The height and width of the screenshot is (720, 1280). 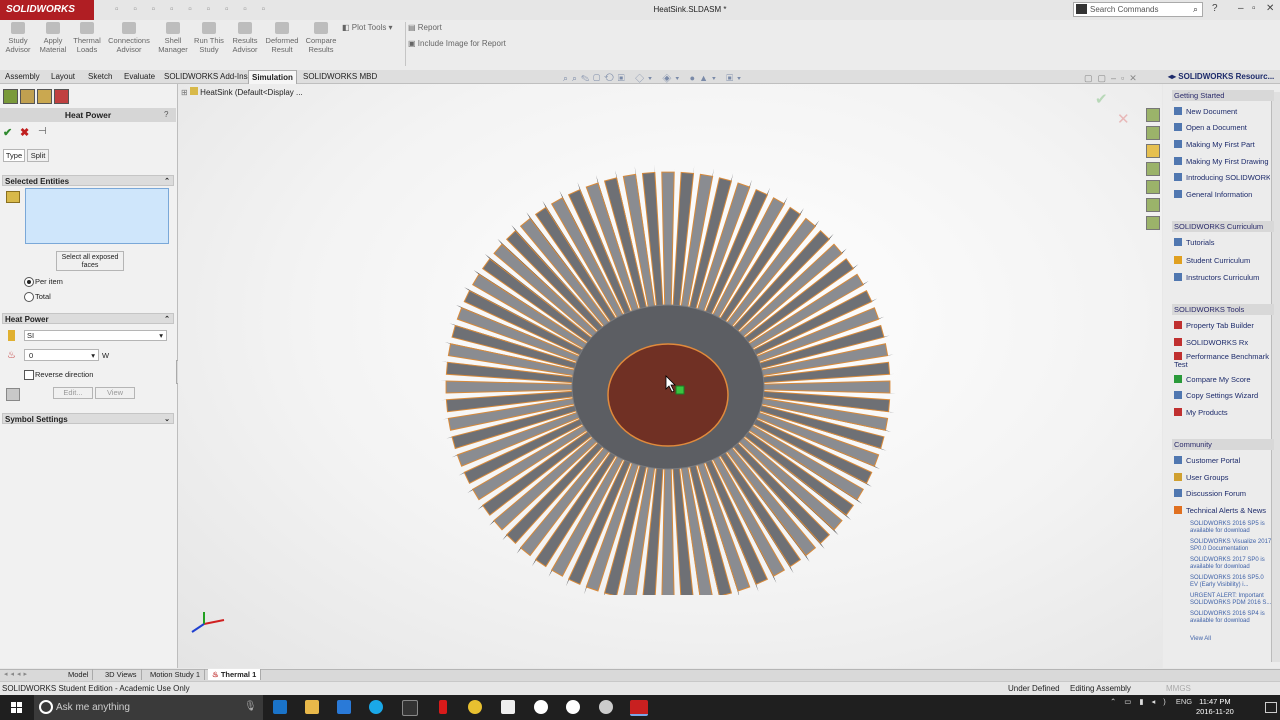 I want to click on selected-entities-header: Selected Entities ⌃, so click(x=88, y=180).